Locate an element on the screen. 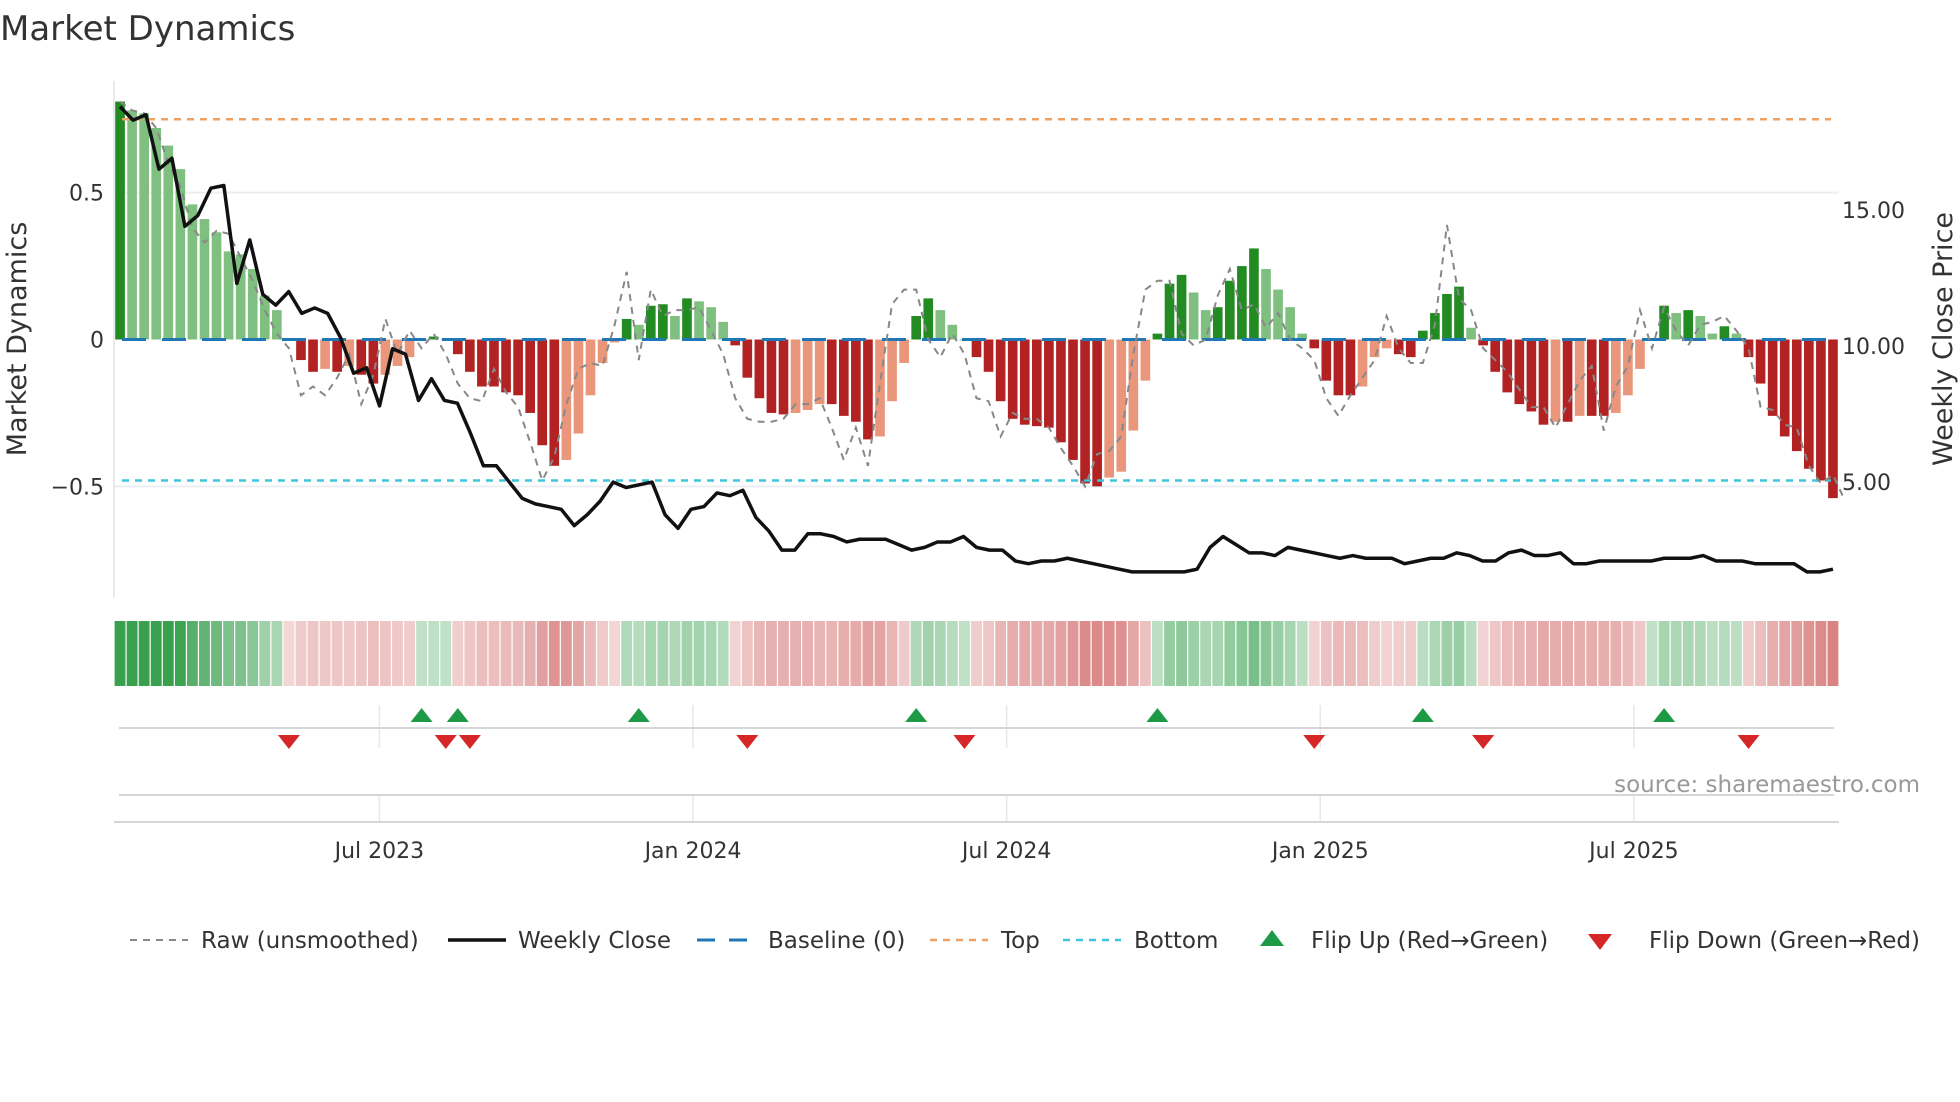 Image resolution: width=1960 pixels, height=1102 pixels. flip-markers-panel: Jul 2023 Jan 2024 Jul 2024 Jan 2025 Jul 2025 is located at coordinates (976, 784).